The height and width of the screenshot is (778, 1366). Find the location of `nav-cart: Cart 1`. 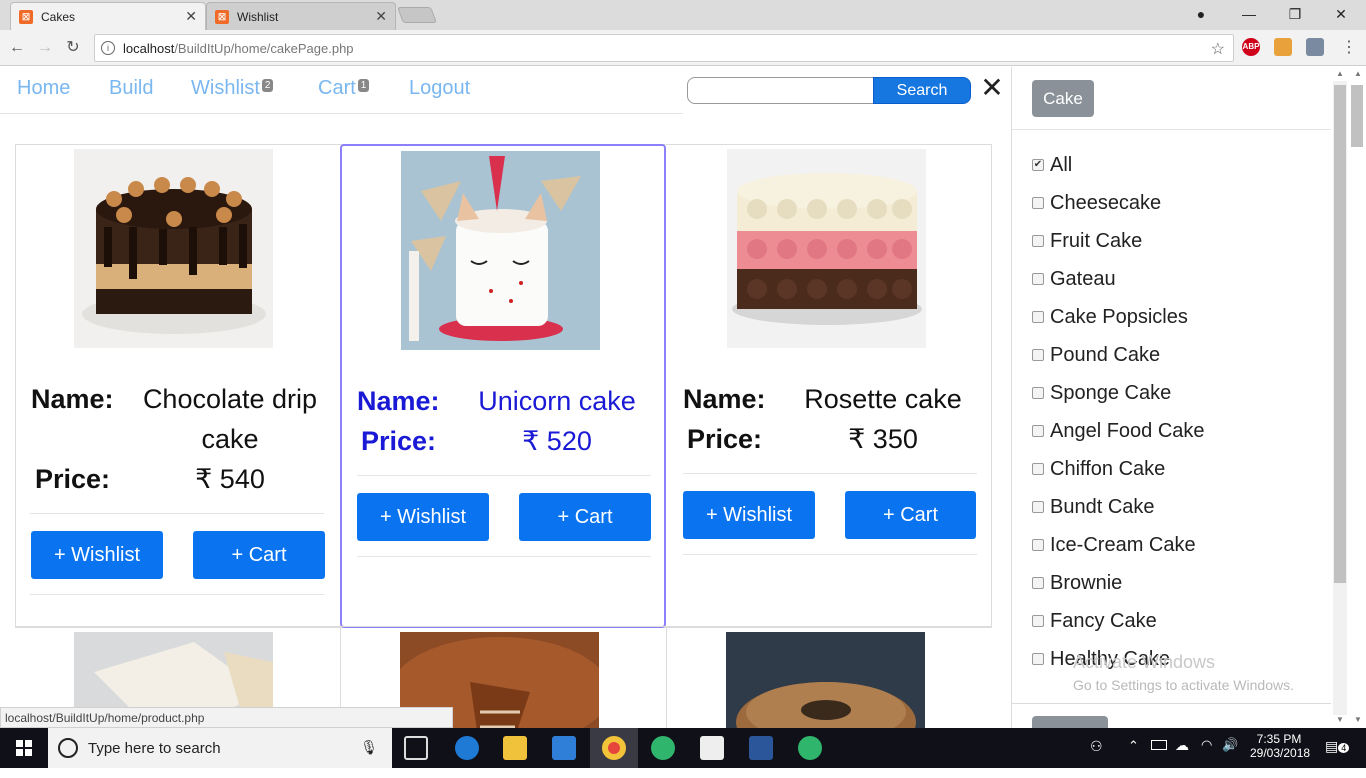

nav-cart: Cart 1 is located at coordinates (344, 88).